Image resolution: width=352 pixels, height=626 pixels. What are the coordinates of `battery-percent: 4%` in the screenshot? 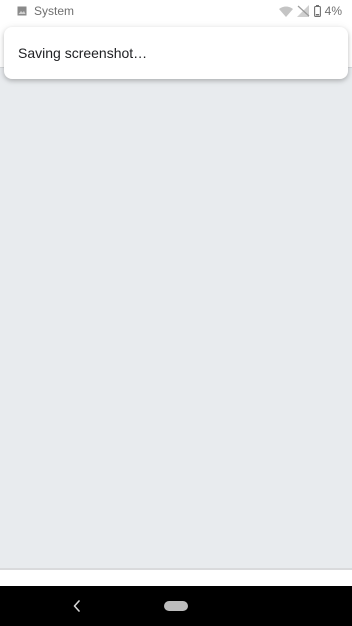 It's located at (333, 11).